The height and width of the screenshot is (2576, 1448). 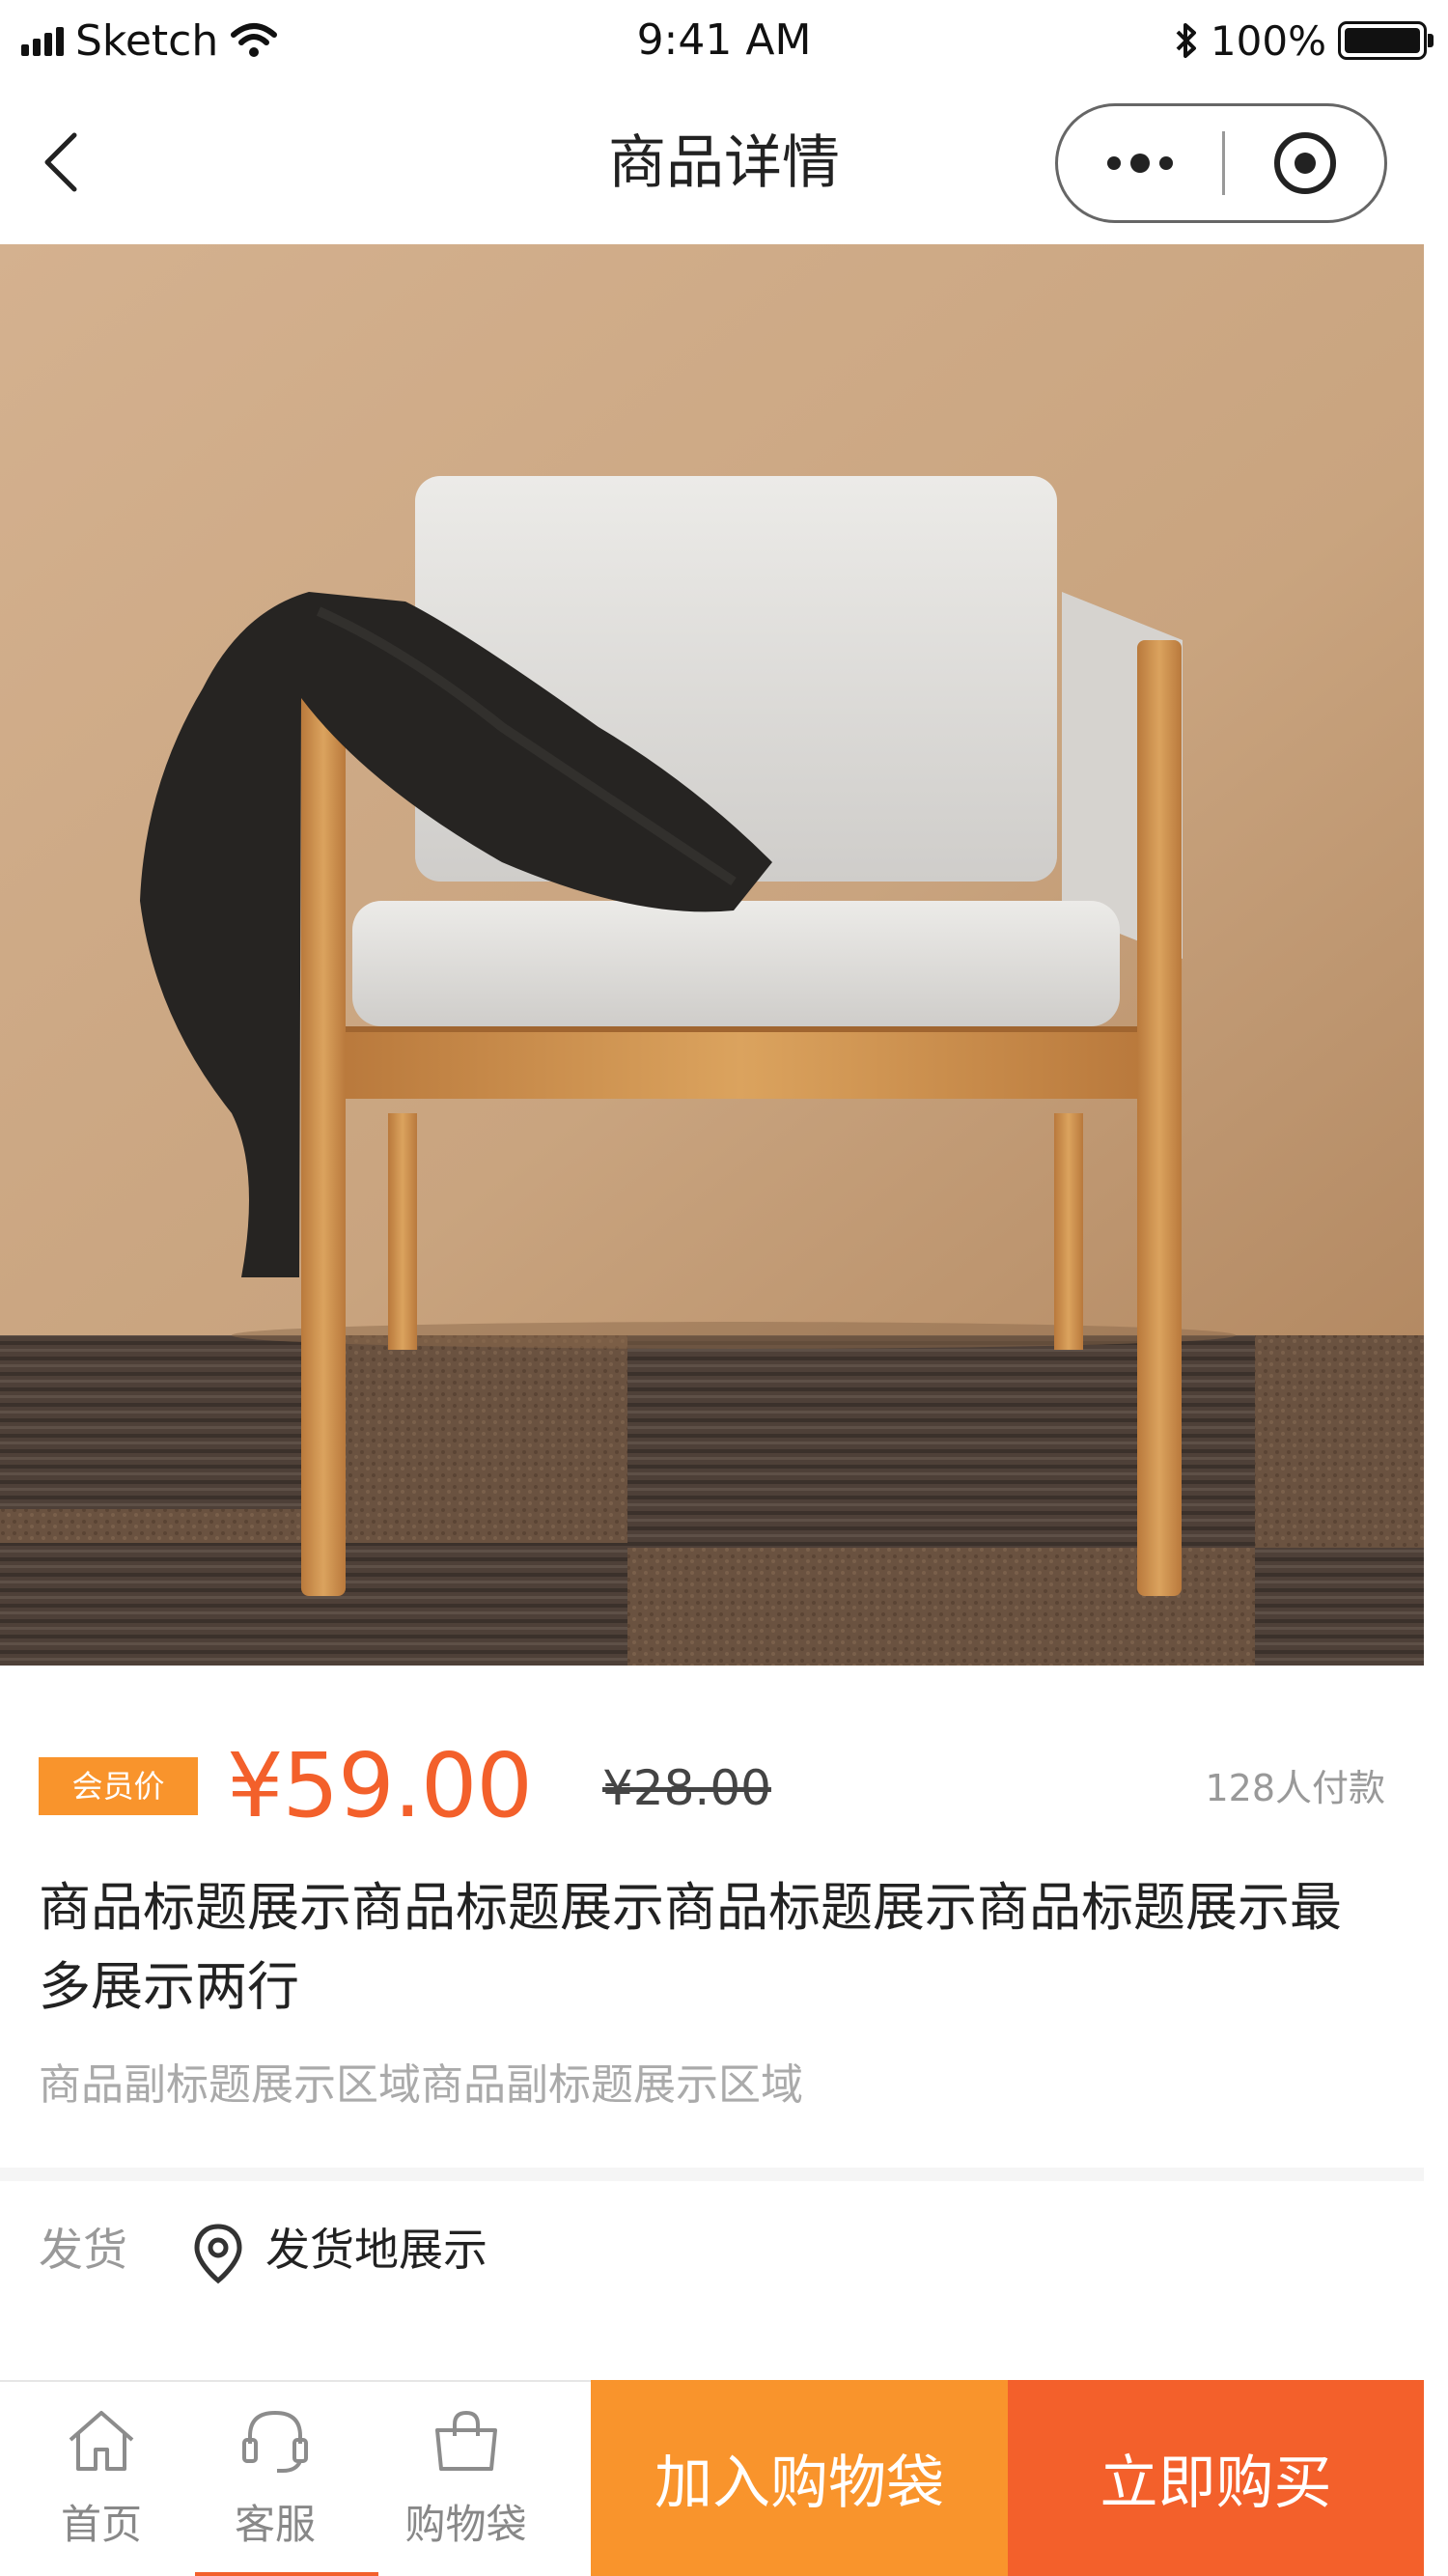 What do you see at coordinates (275, 2442) in the screenshot?
I see `headset-icon` at bounding box center [275, 2442].